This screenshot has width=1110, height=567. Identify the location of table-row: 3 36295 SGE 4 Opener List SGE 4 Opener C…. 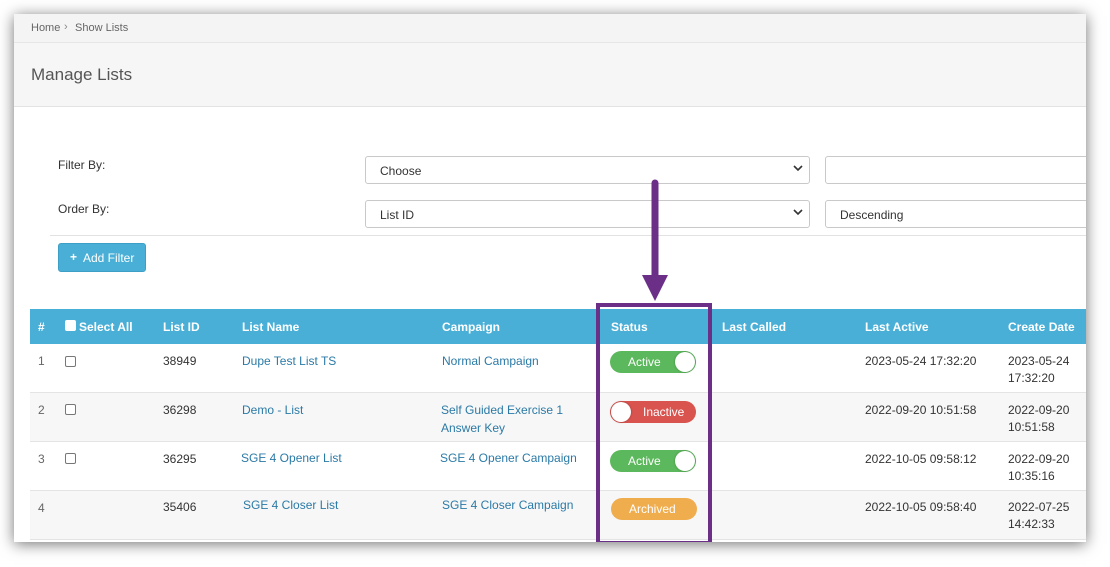
(558, 466).